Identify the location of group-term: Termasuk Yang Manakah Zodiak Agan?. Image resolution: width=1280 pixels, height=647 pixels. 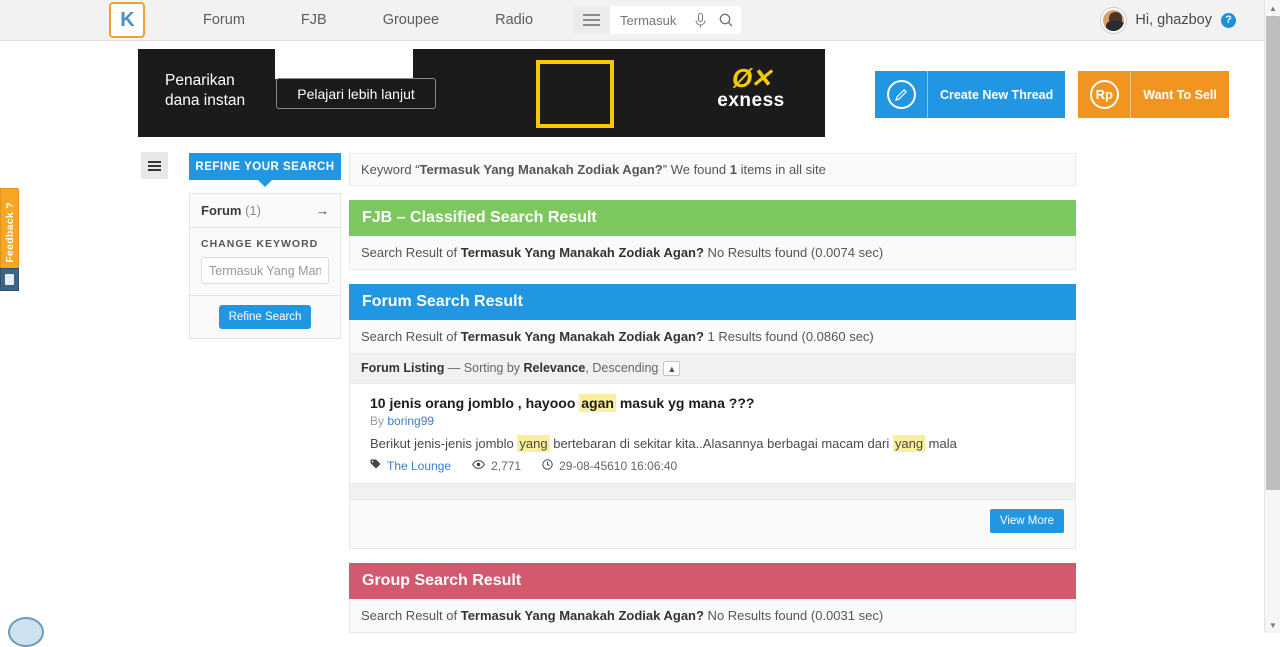
(582, 616).